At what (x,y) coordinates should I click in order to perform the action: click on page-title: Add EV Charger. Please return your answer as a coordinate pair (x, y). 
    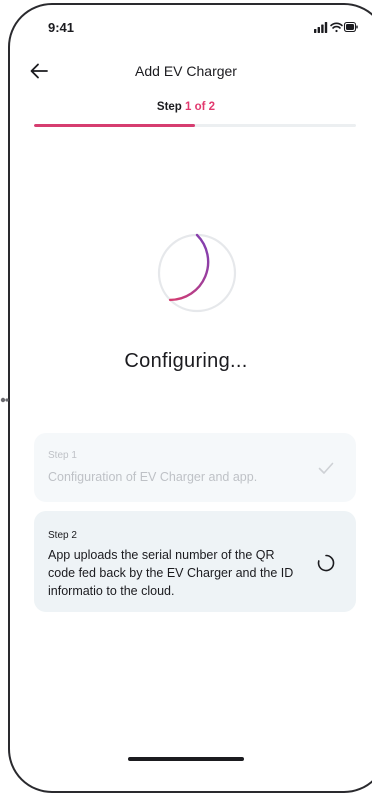
    Looking at the image, I should click on (186, 71).